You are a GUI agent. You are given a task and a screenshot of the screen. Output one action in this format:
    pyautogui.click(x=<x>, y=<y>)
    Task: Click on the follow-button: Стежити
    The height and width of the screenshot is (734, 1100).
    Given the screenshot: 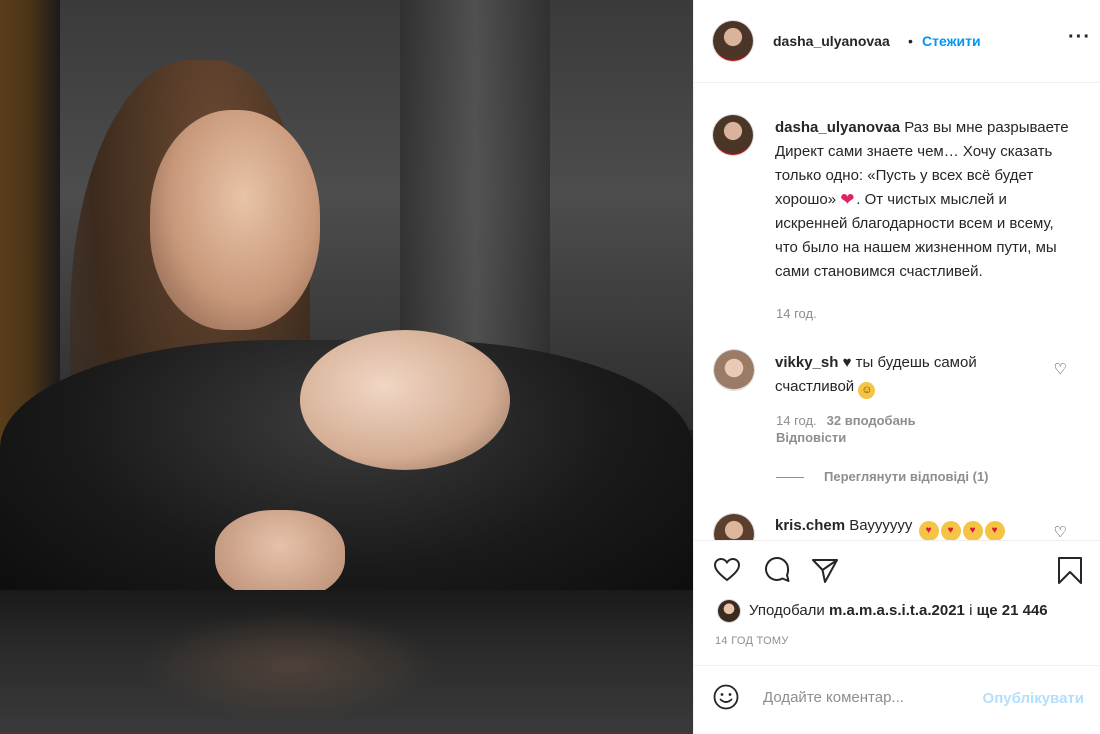 What is the action you would take?
    pyautogui.click(x=951, y=41)
    